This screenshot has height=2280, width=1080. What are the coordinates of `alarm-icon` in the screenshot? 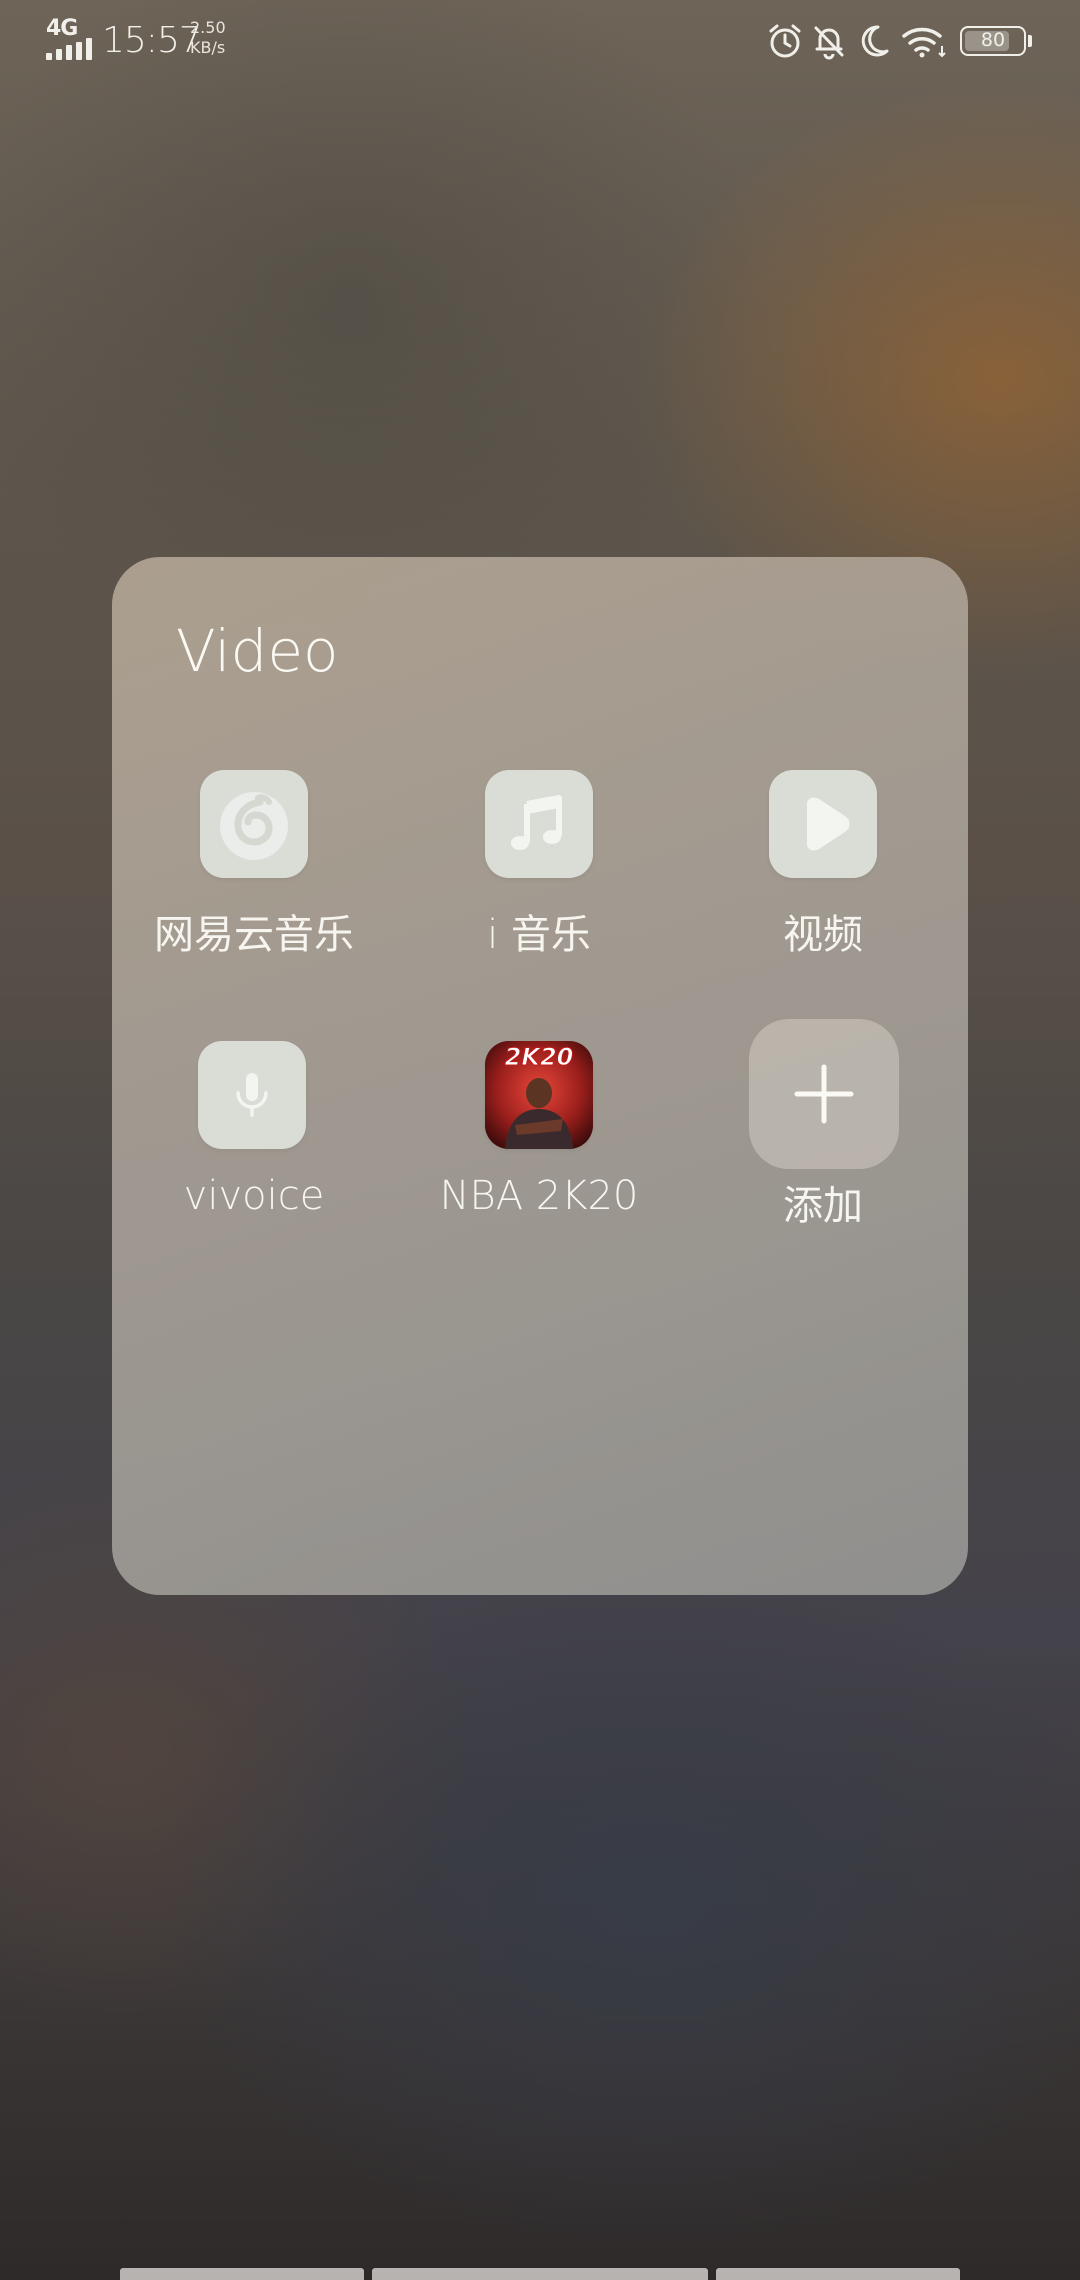 It's located at (785, 41).